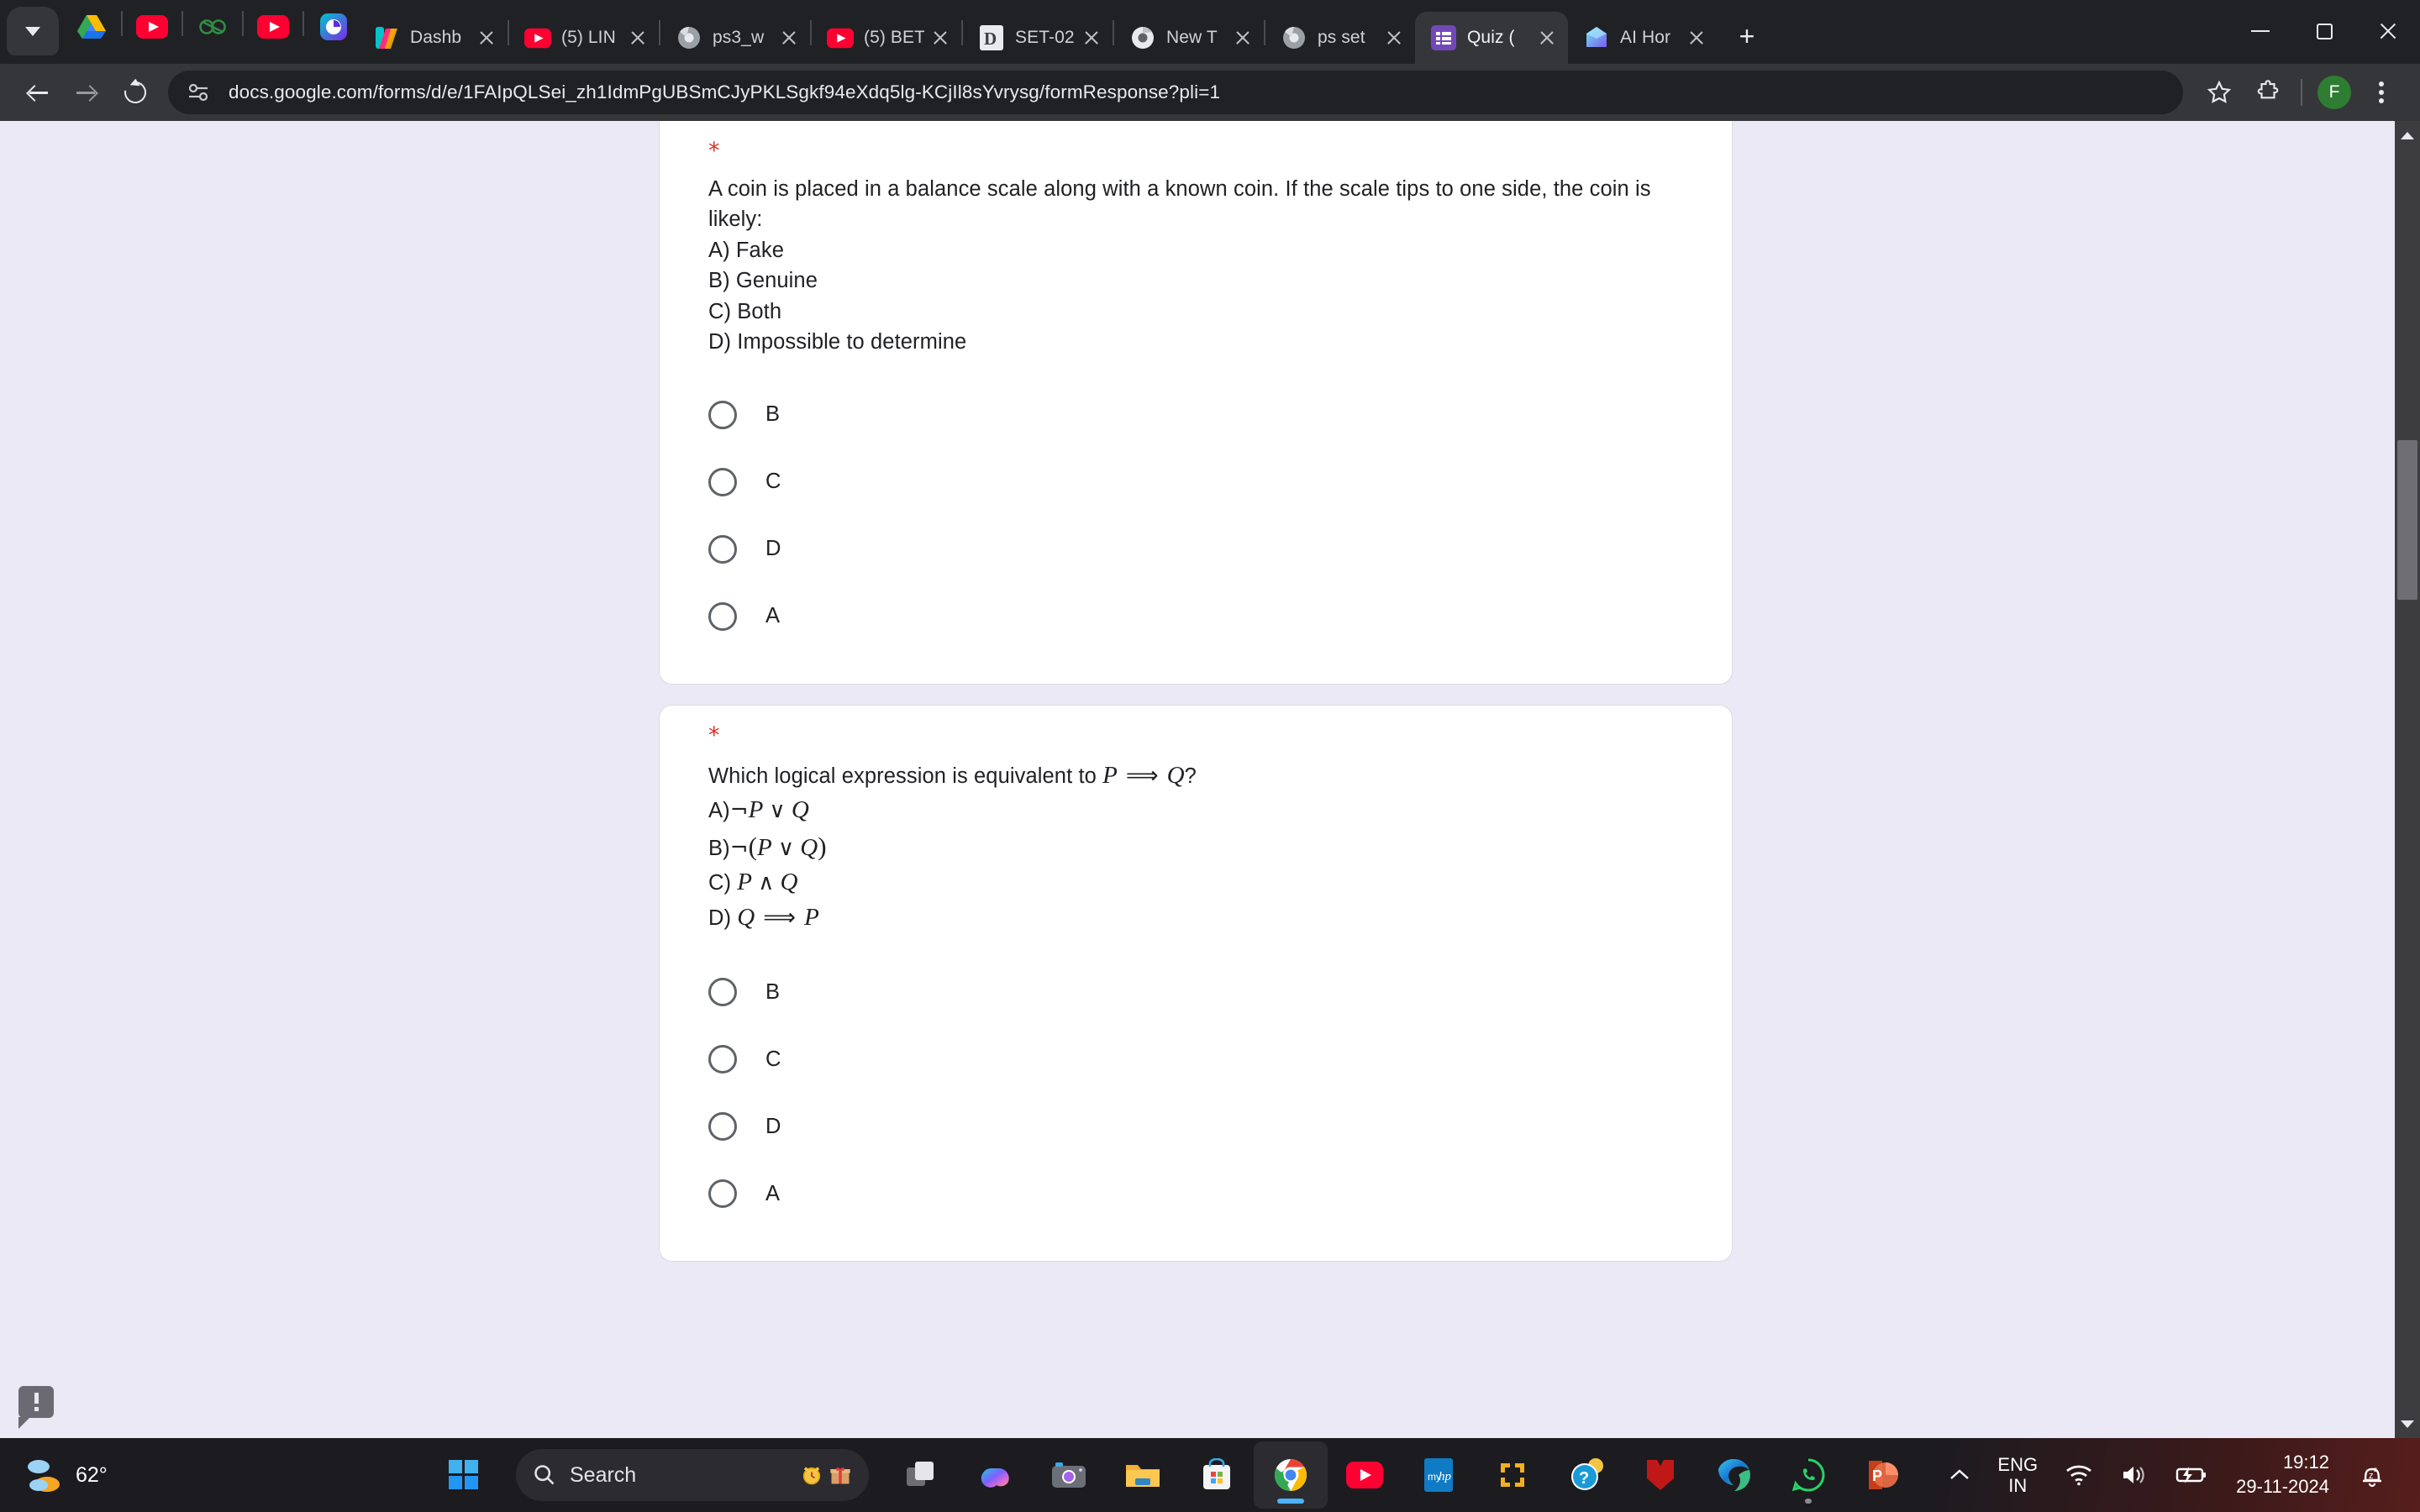 The height and width of the screenshot is (1512, 2420). What do you see at coordinates (2191, 1475) in the screenshot?
I see `tray-battery-button` at bounding box center [2191, 1475].